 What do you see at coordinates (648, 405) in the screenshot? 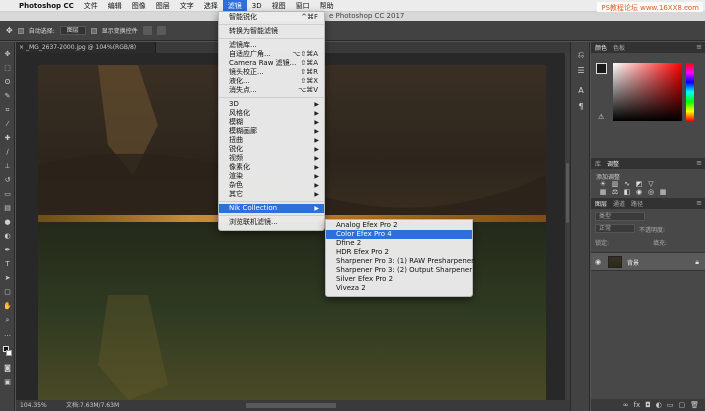
I see `mask-icon: ◘` at bounding box center [648, 405].